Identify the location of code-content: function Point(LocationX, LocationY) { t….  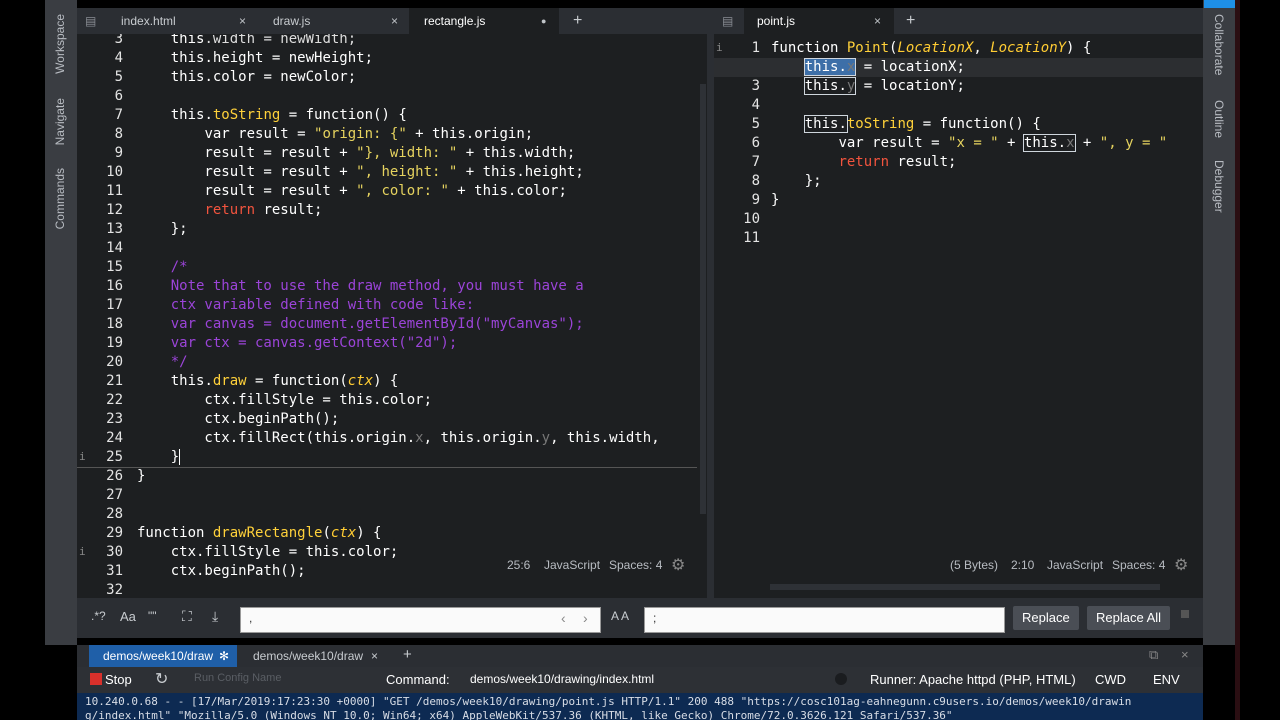
(969, 134).